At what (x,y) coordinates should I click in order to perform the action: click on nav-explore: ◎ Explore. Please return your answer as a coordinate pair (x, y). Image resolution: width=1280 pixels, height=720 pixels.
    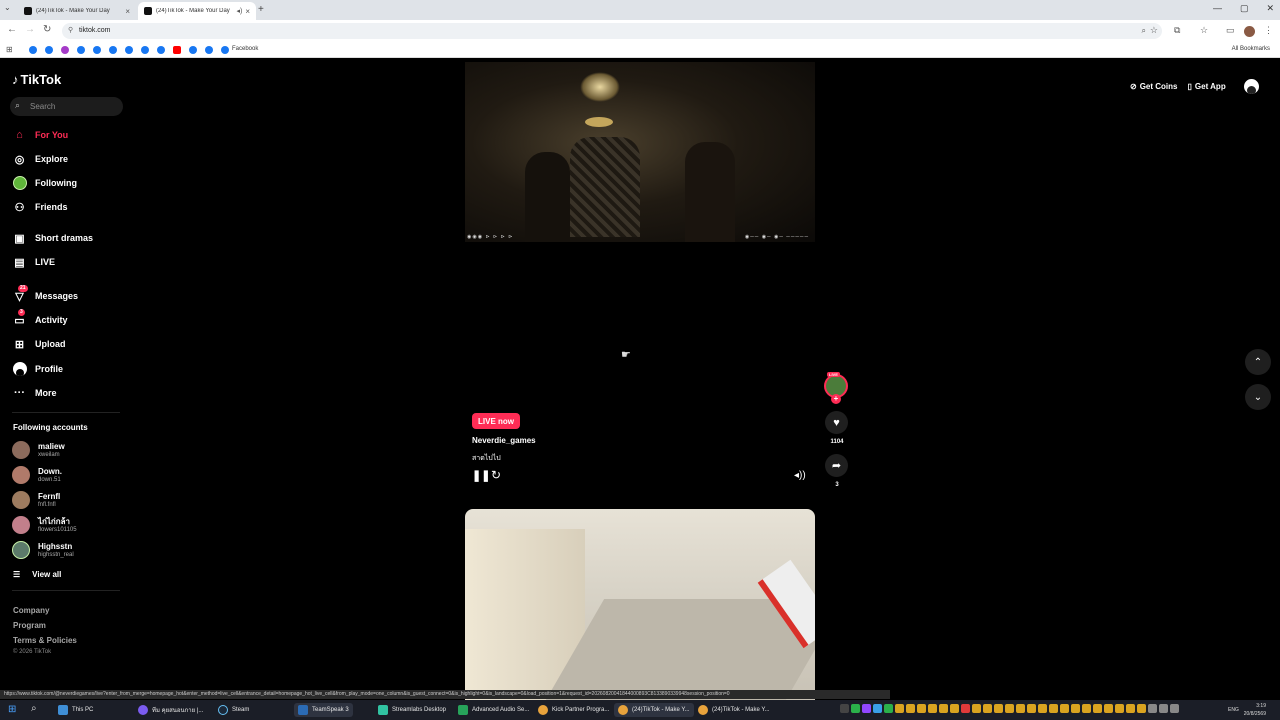
    Looking at the image, I should click on (67, 159).